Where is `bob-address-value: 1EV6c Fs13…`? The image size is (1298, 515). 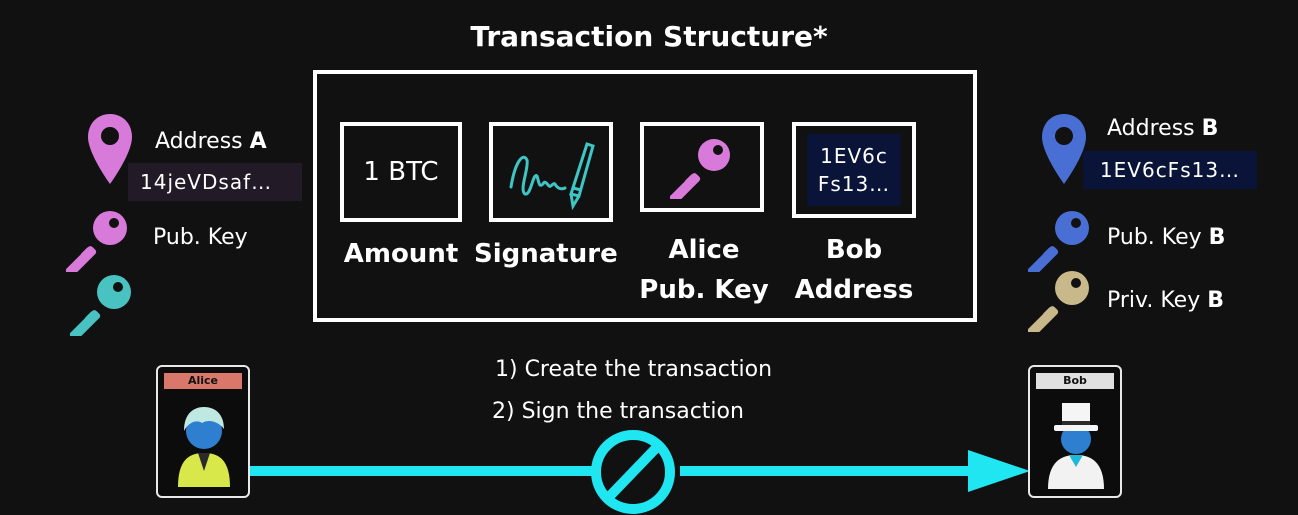
bob-address-value: 1EV6c Fs13… is located at coordinates (854, 170).